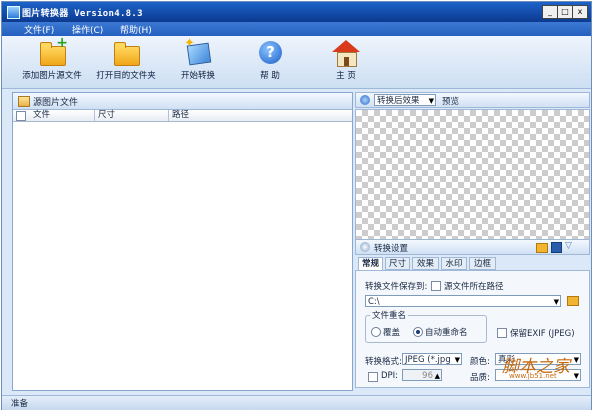 The width and height of the screenshot is (600, 414). I want to click on column-path: 路径, so click(260, 115).